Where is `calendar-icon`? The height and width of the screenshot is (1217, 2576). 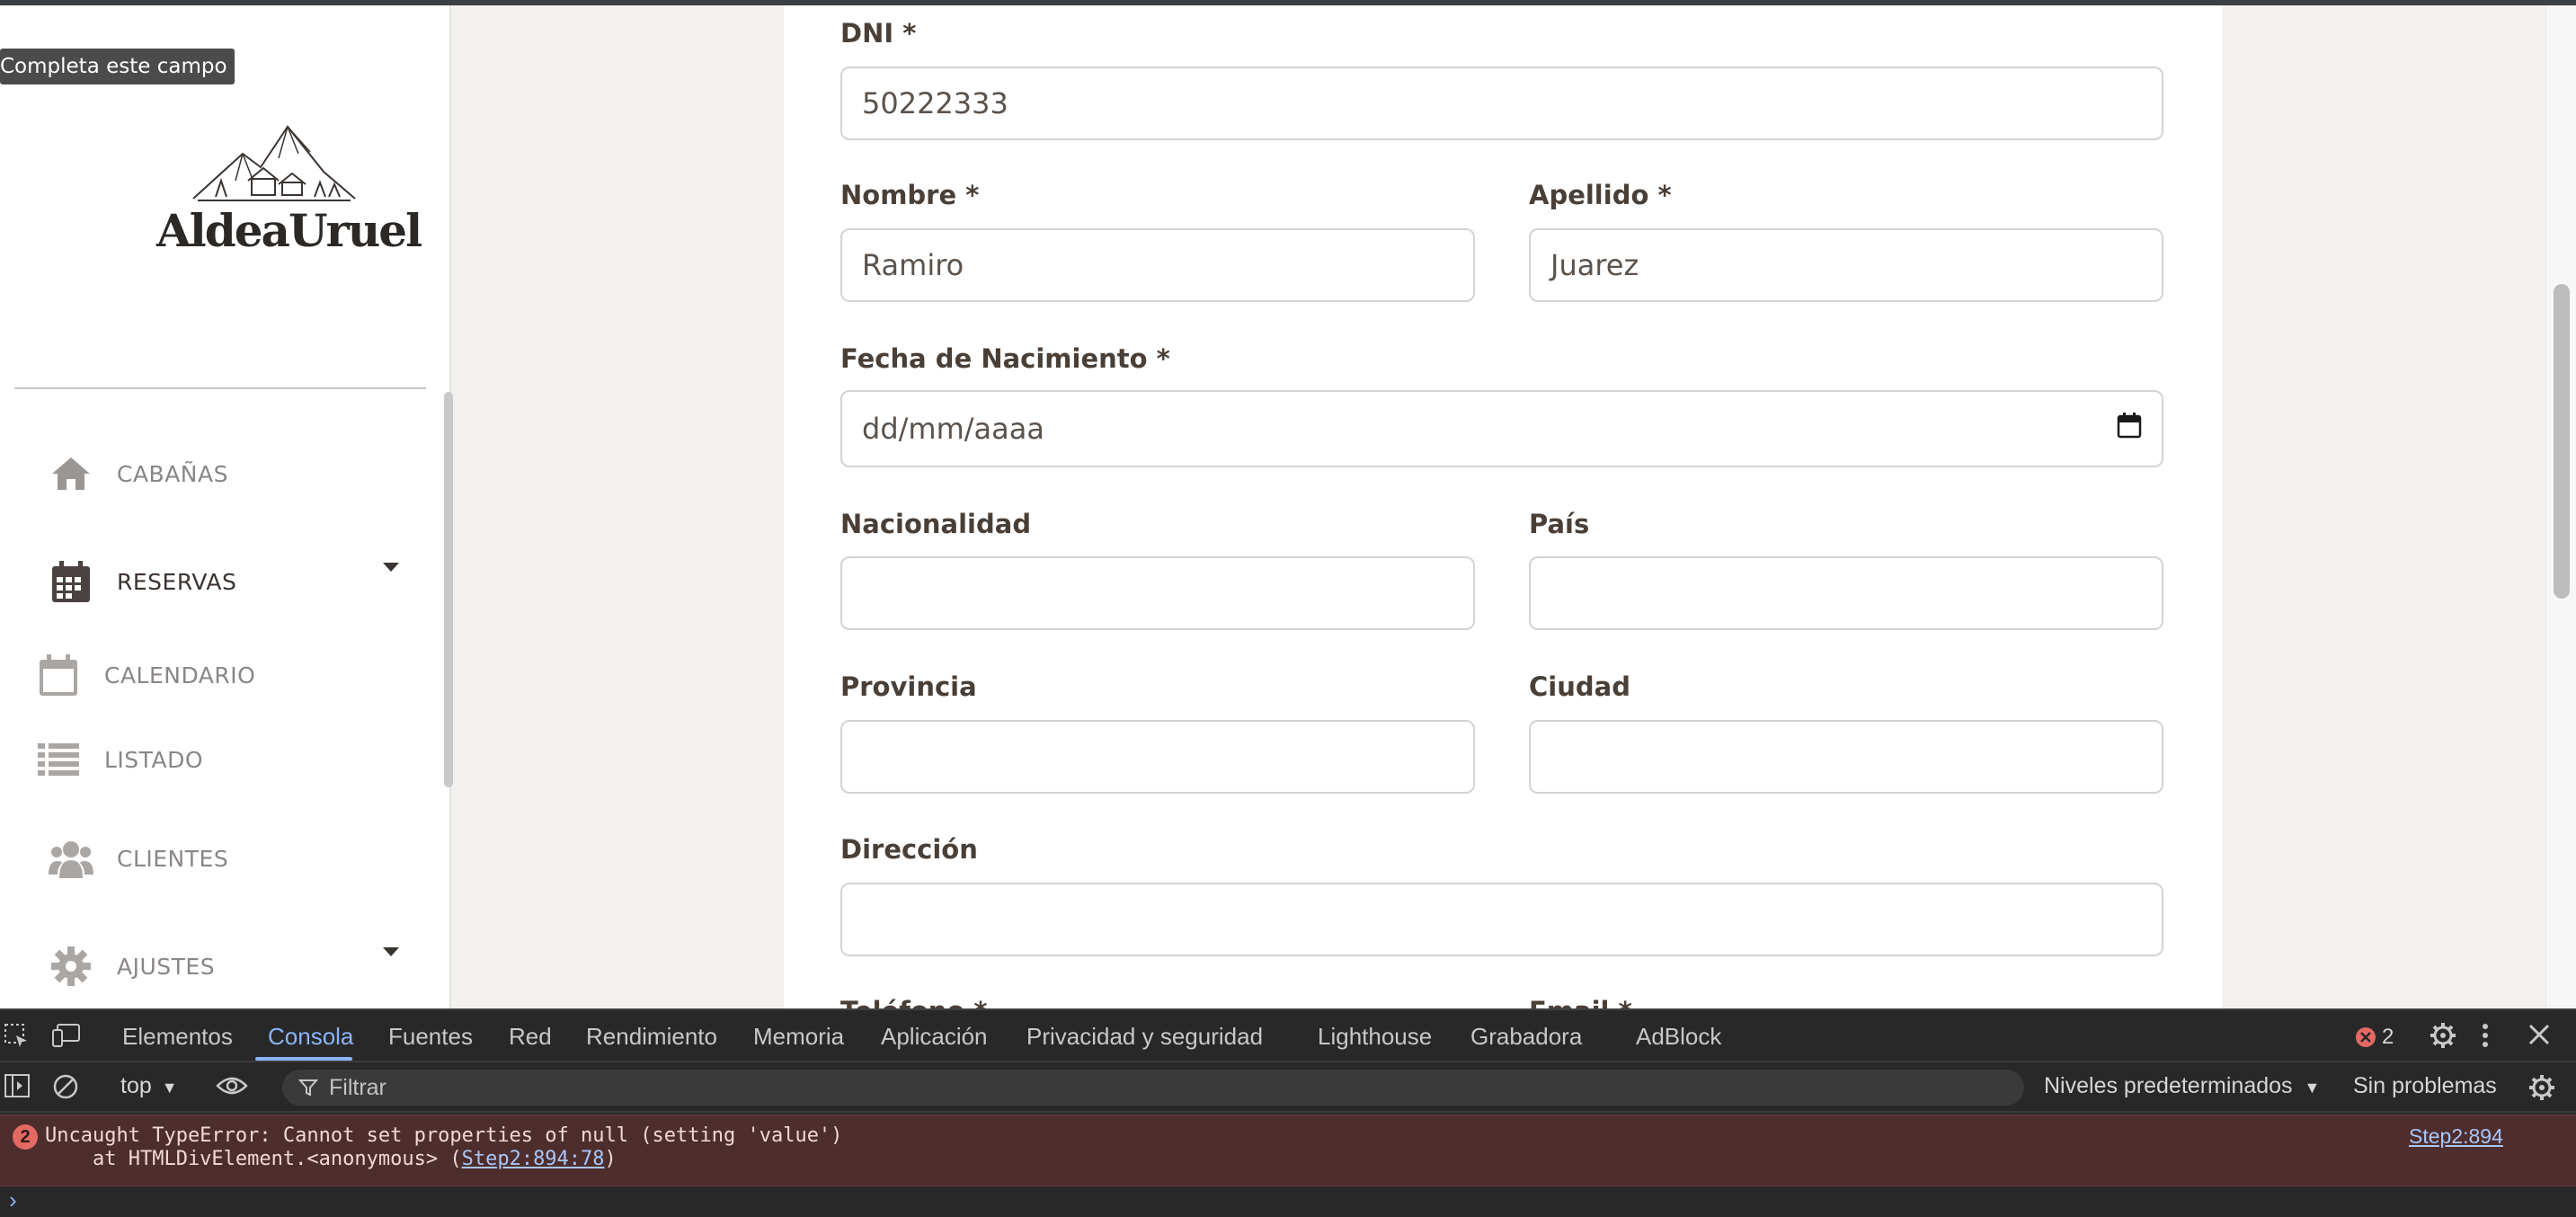 calendar-icon is located at coordinates (59, 675).